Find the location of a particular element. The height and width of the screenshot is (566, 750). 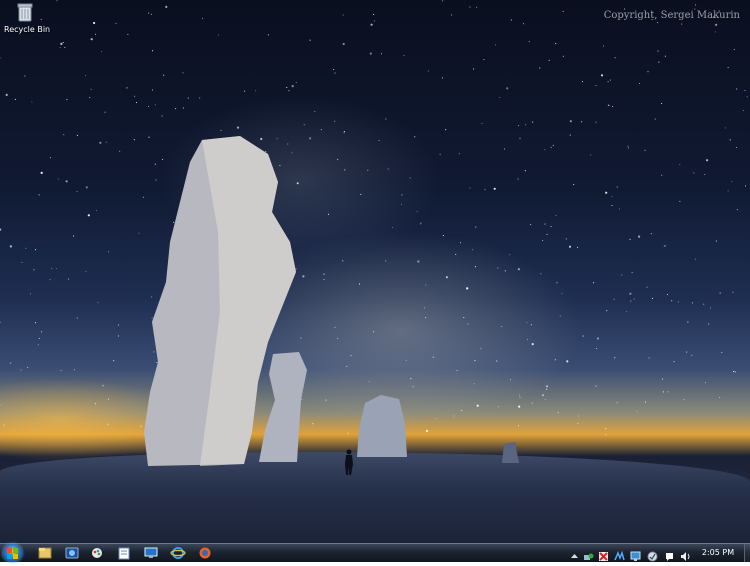

rock-pillar-small is located at coordinates (382, 426).